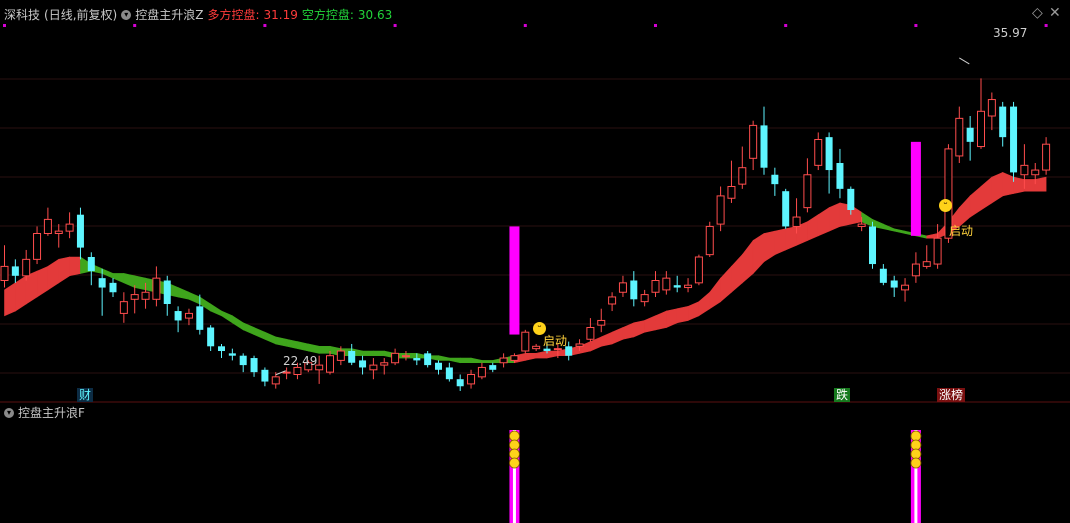 This screenshot has height=523, width=1070. I want to click on long-control-label: 多方控盘:, so click(233, 15).